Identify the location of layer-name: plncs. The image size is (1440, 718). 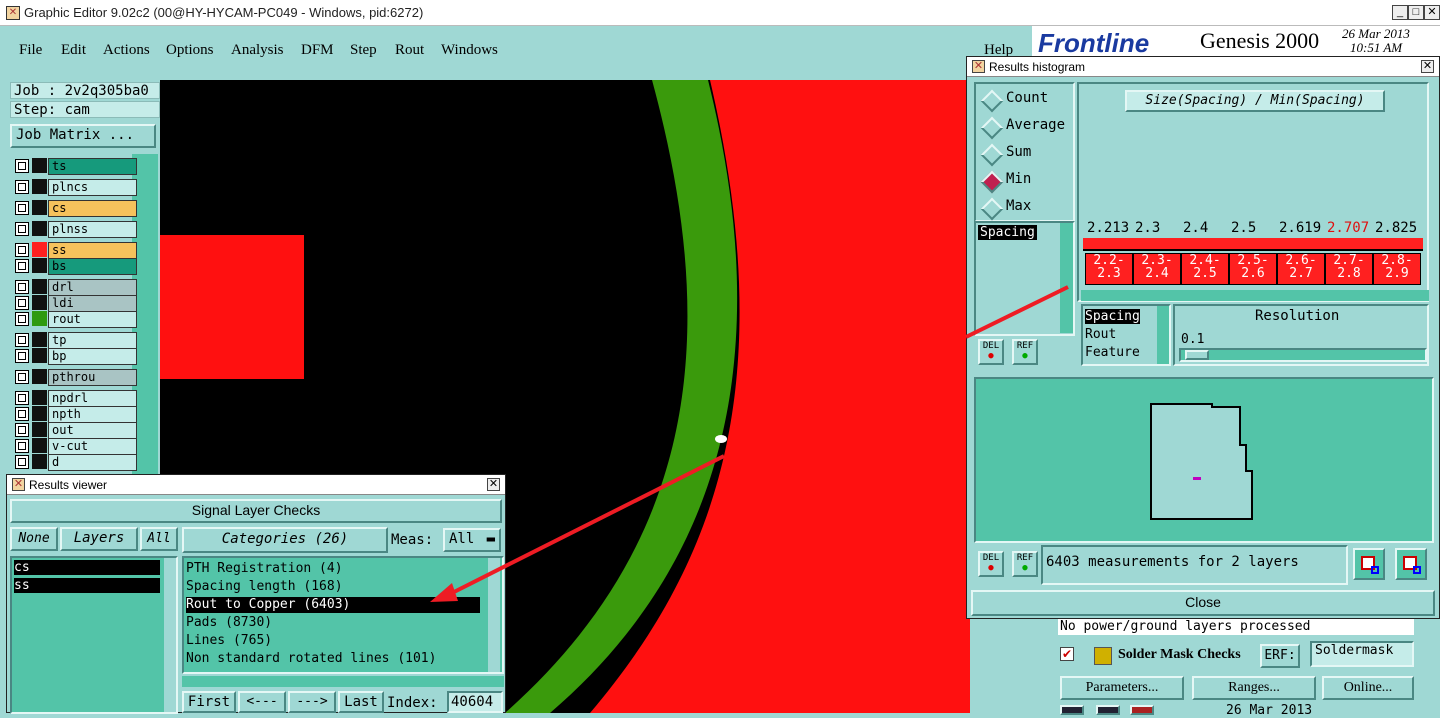
(92, 187).